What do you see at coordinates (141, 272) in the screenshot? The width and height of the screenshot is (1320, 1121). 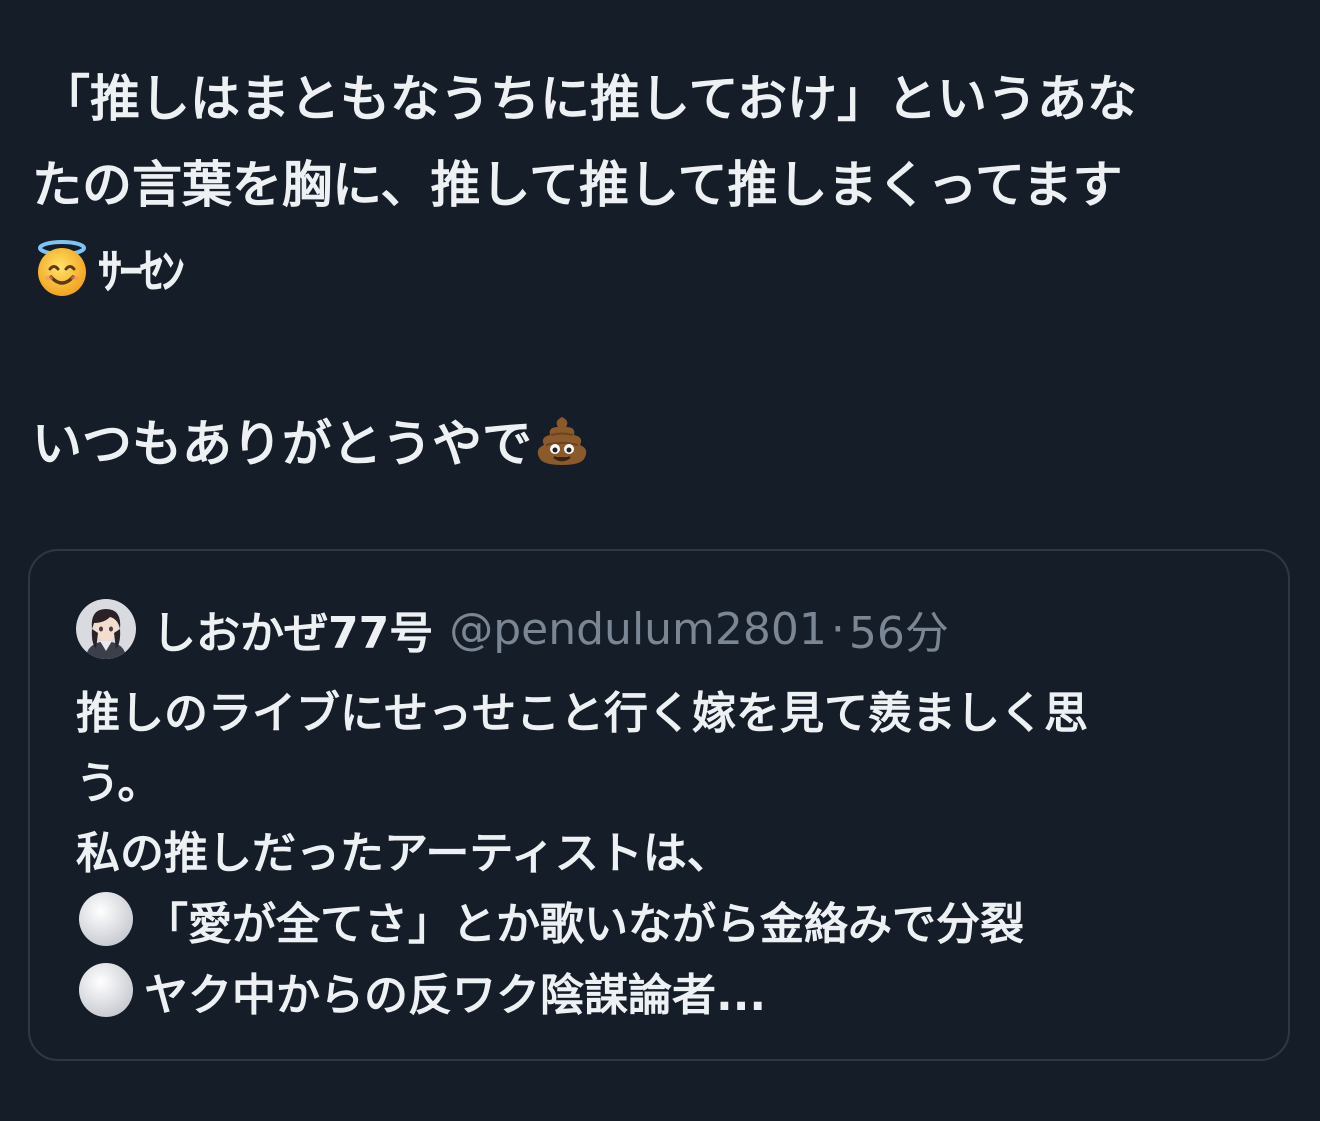 I see `sasen-text: ｻｰｾﾝ` at bounding box center [141, 272].